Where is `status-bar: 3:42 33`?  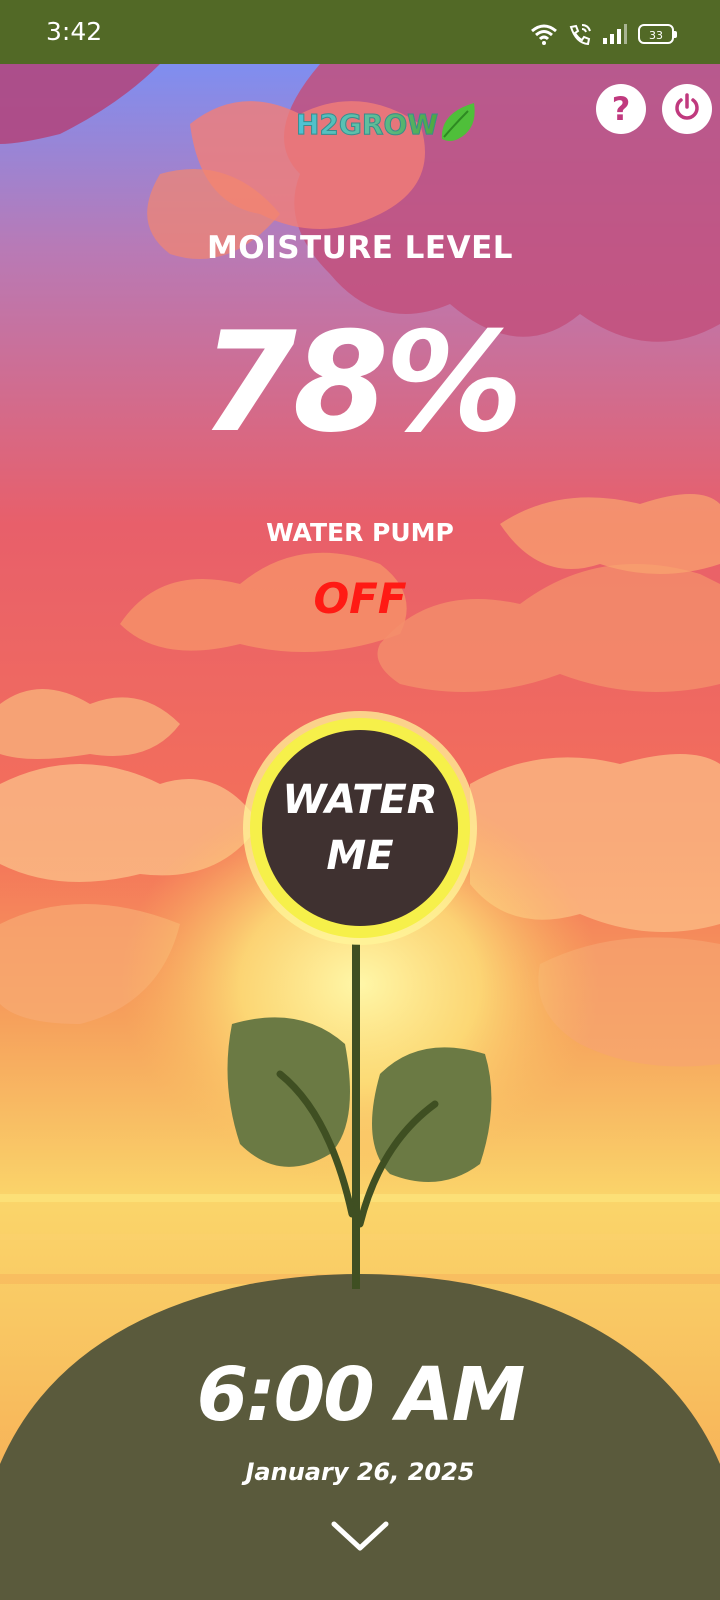
status-bar: 3:42 33 is located at coordinates (360, 32).